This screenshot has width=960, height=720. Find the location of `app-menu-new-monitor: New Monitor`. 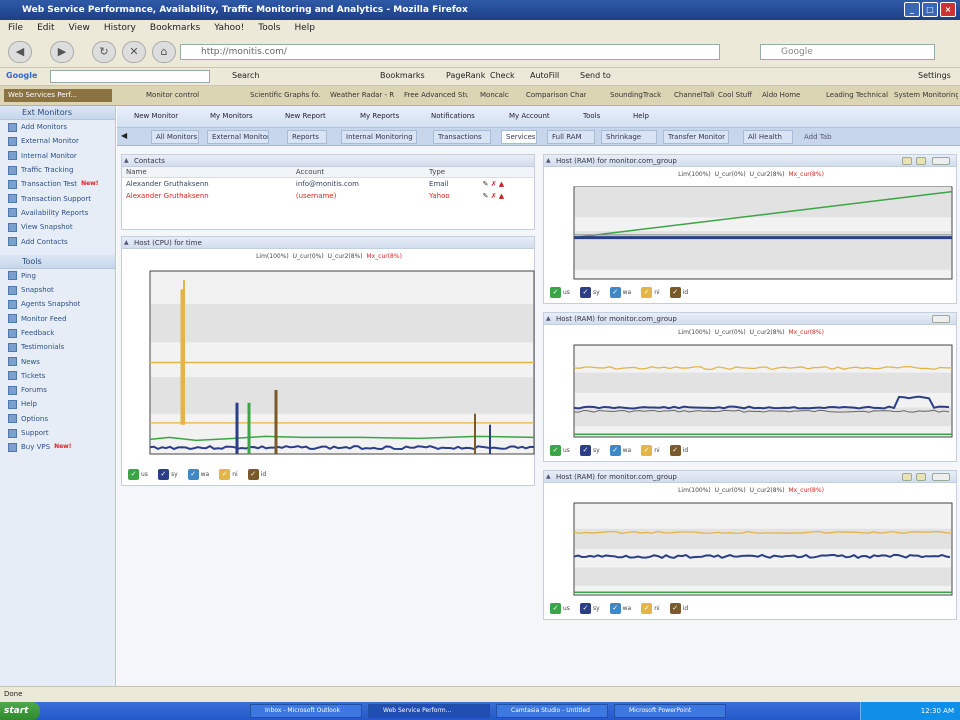

app-menu-new-monitor: New Monitor is located at coordinates (156, 116).